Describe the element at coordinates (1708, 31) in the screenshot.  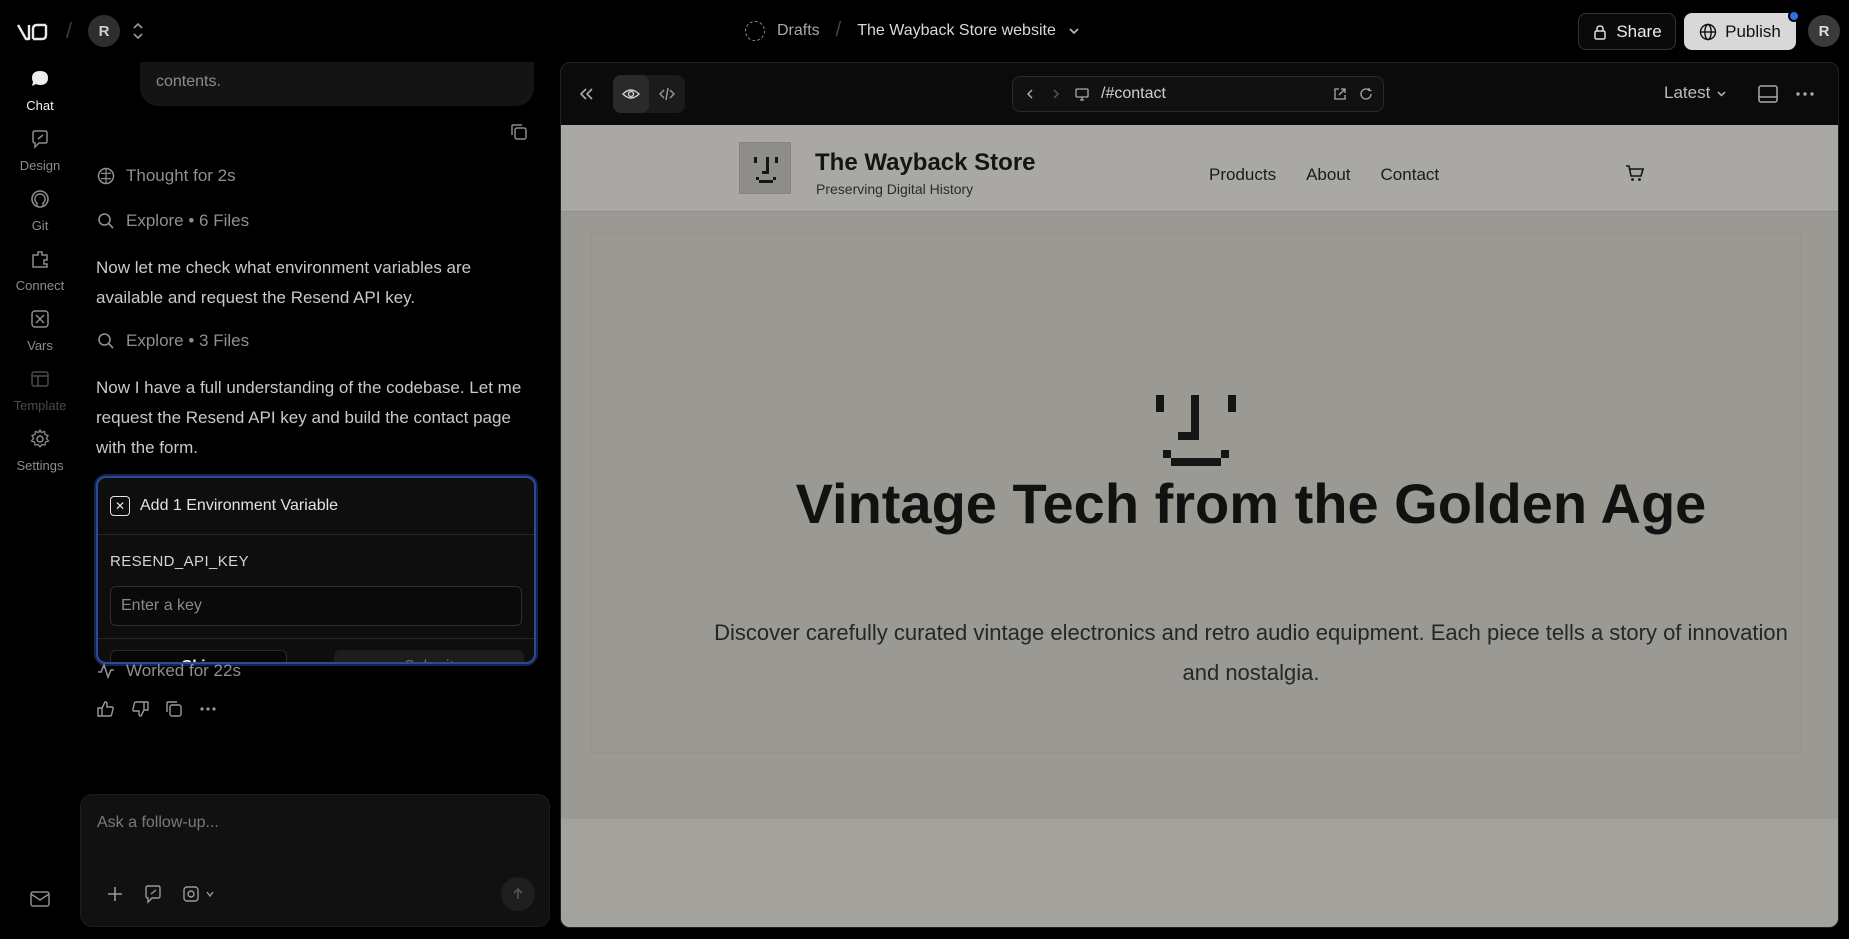
I see `globe-icon` at that location.